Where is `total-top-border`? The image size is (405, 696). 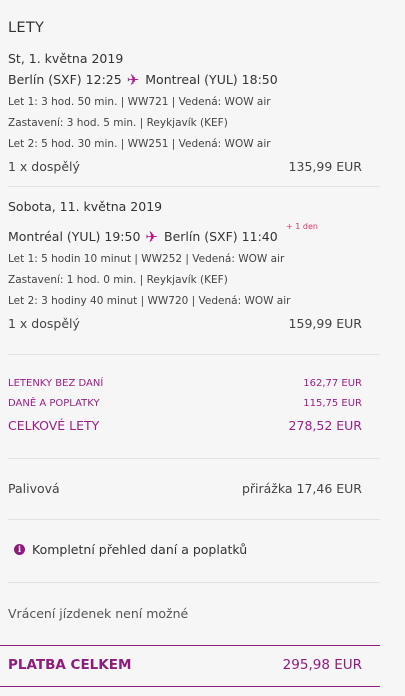 total-top-border is located at coordinates (190, 645).